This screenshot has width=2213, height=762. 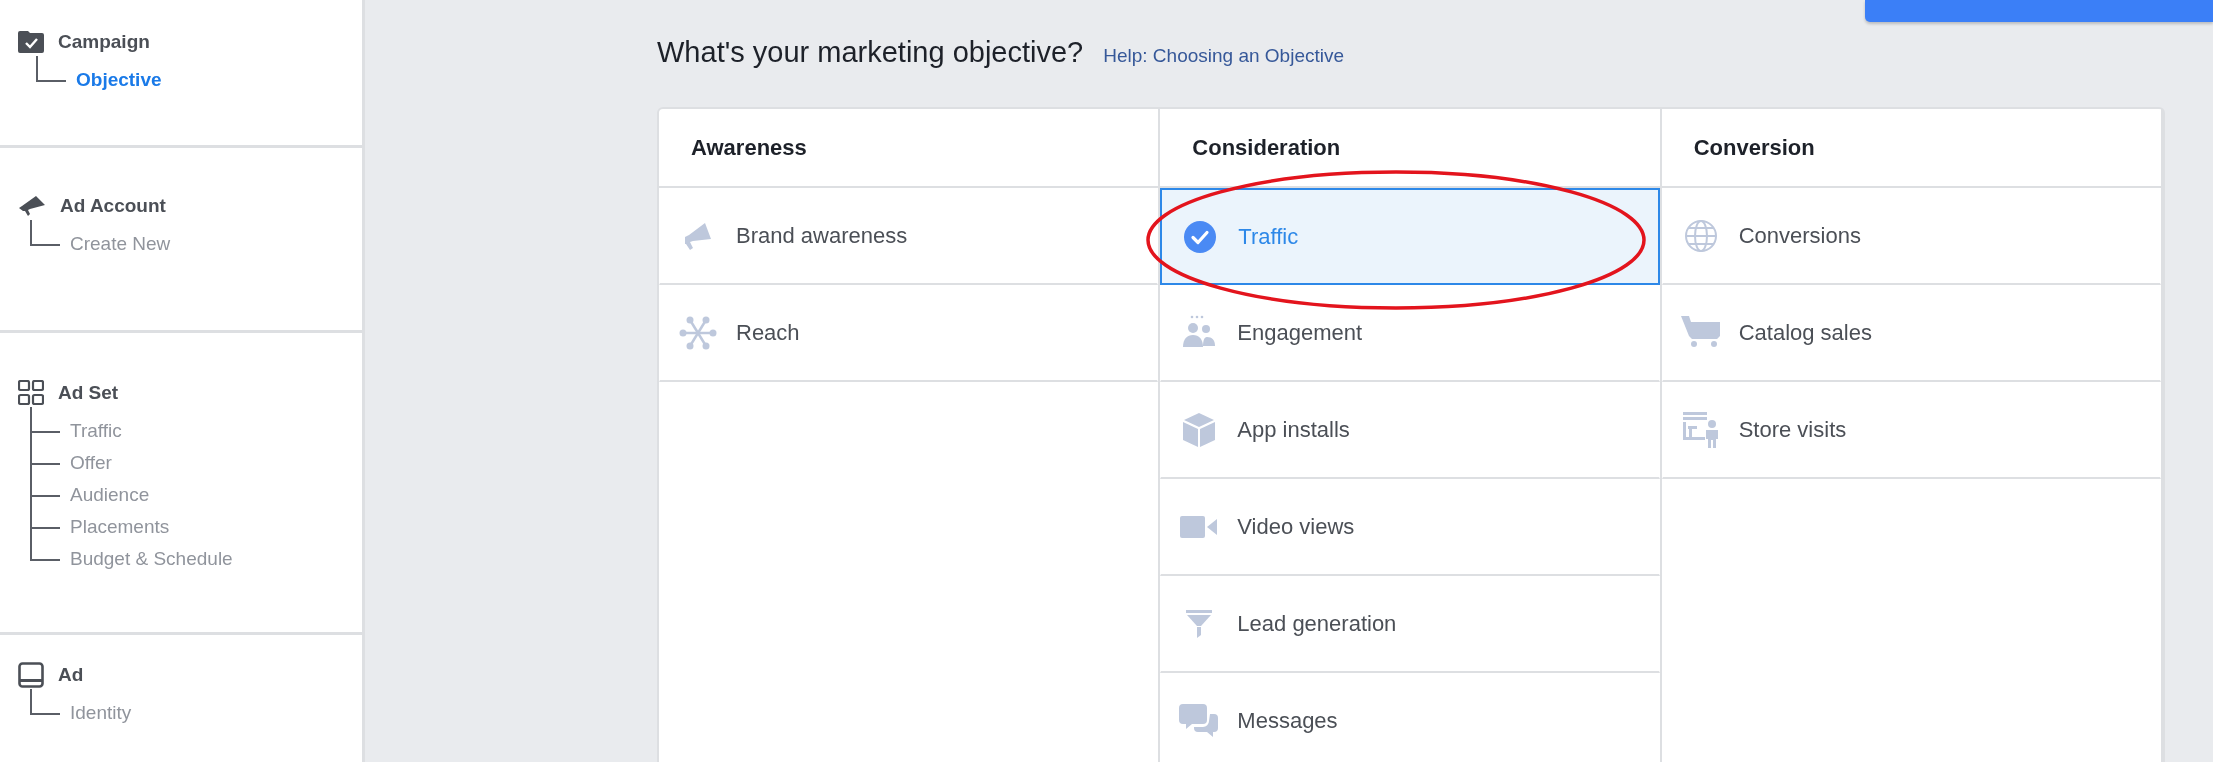 I want to click on objective-option: Catalog sales, so click(x=1911, y=333).